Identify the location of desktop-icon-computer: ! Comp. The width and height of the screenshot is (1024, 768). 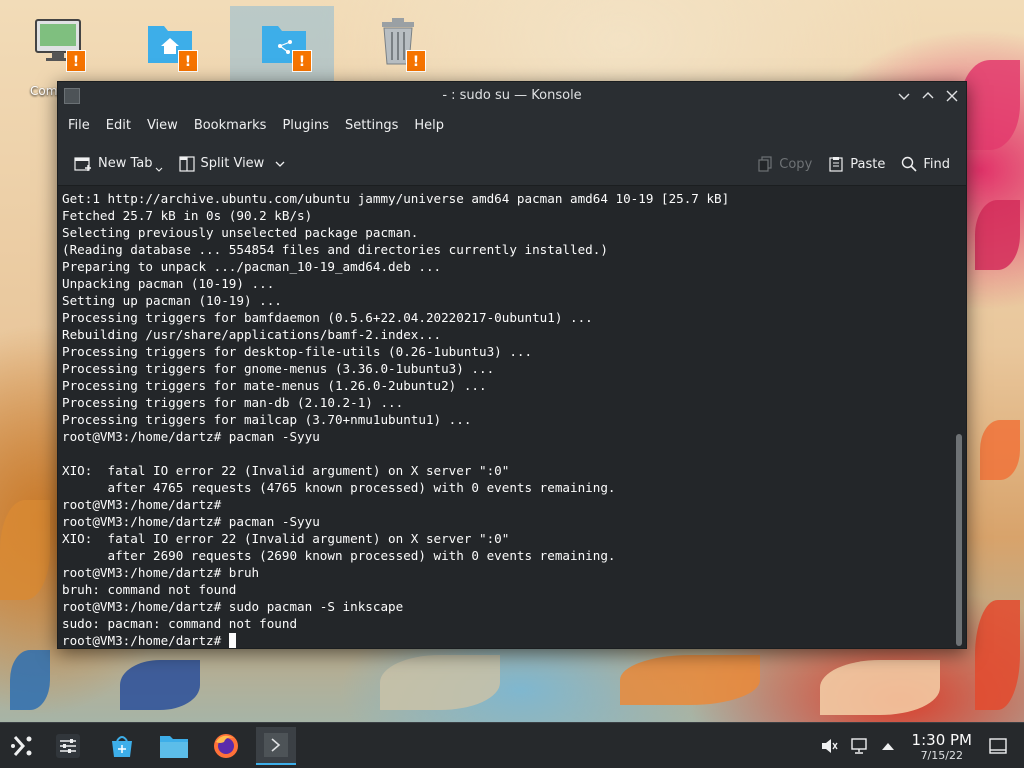
(56, 52).